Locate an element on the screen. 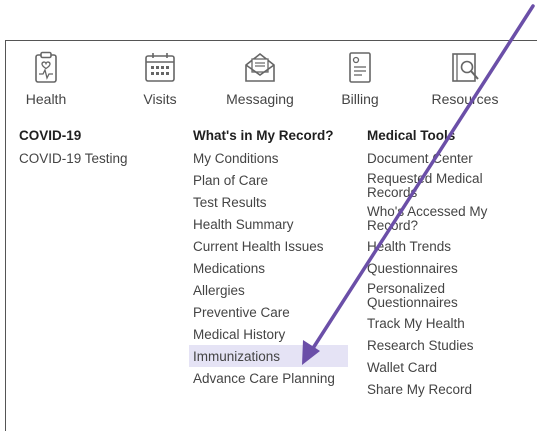 This screenshot has height=431, width=537. nav-tile-label: Visits is located at coordinates (160, 99).